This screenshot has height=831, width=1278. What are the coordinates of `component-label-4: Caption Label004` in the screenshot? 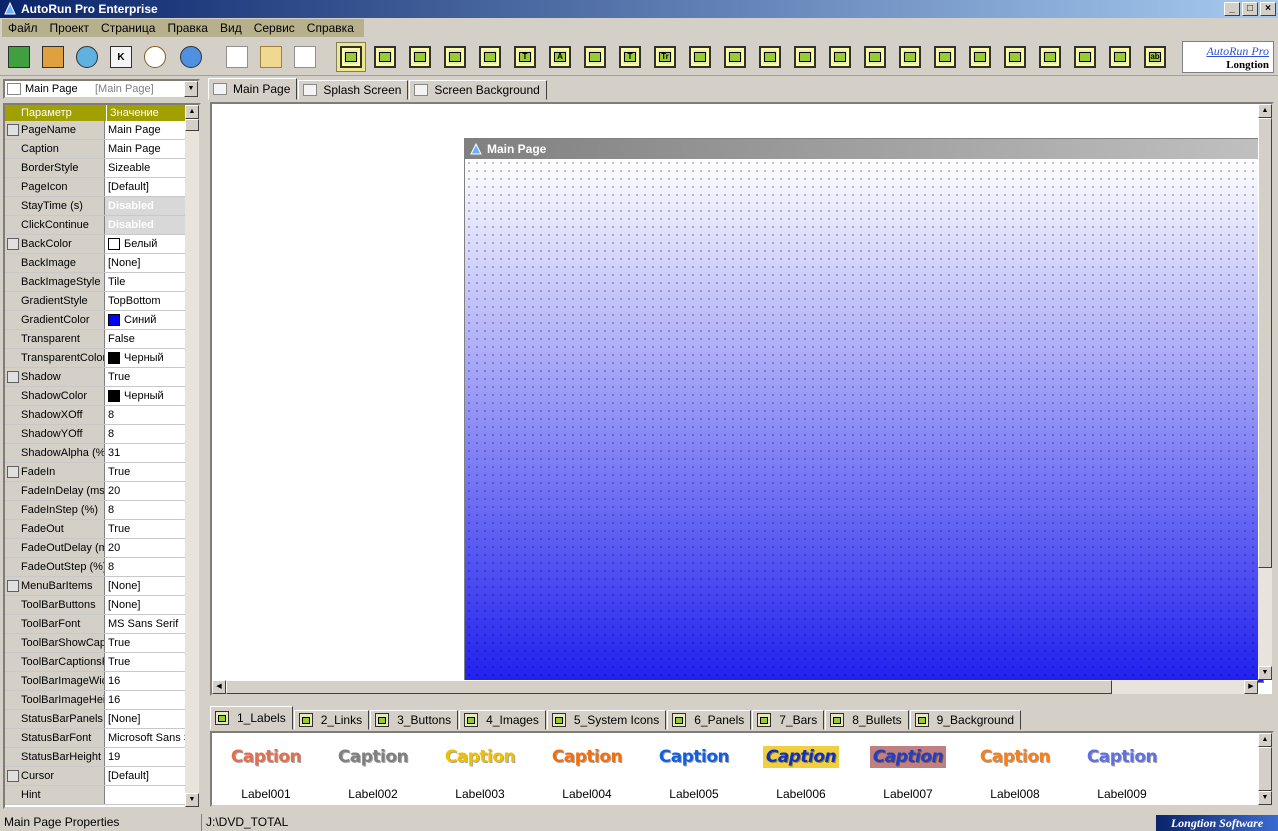 It's located at (587, 770).